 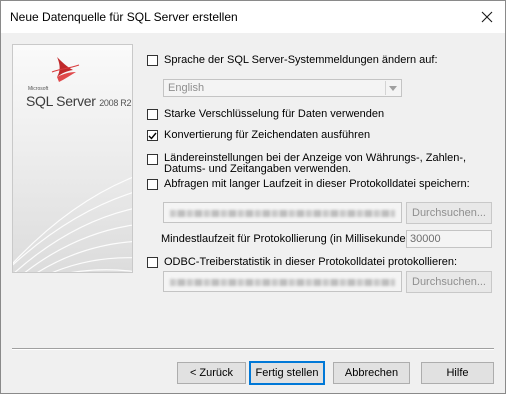 What do you see at coordinates (65, 69) in the screenshot?
I see `sql-server-logo-icon` at bounding box center [65, 69].